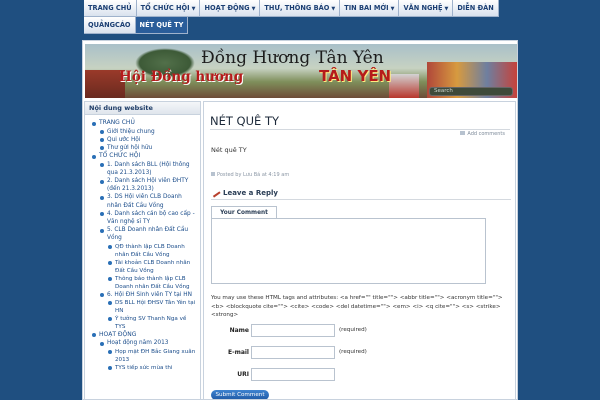 The height and width of the screenshot is (400, 600). Describe the element at coordinates (361, 374) in the screenshot. I see `uri-field-row: URI` at that location.